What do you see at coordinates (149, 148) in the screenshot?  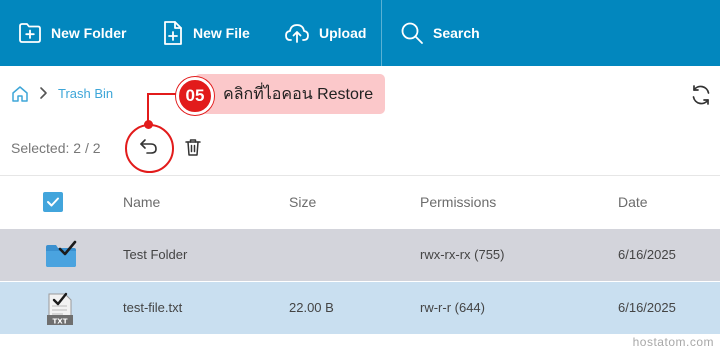 I see `restore-highlight-circle` at bounding box center [149, 148].